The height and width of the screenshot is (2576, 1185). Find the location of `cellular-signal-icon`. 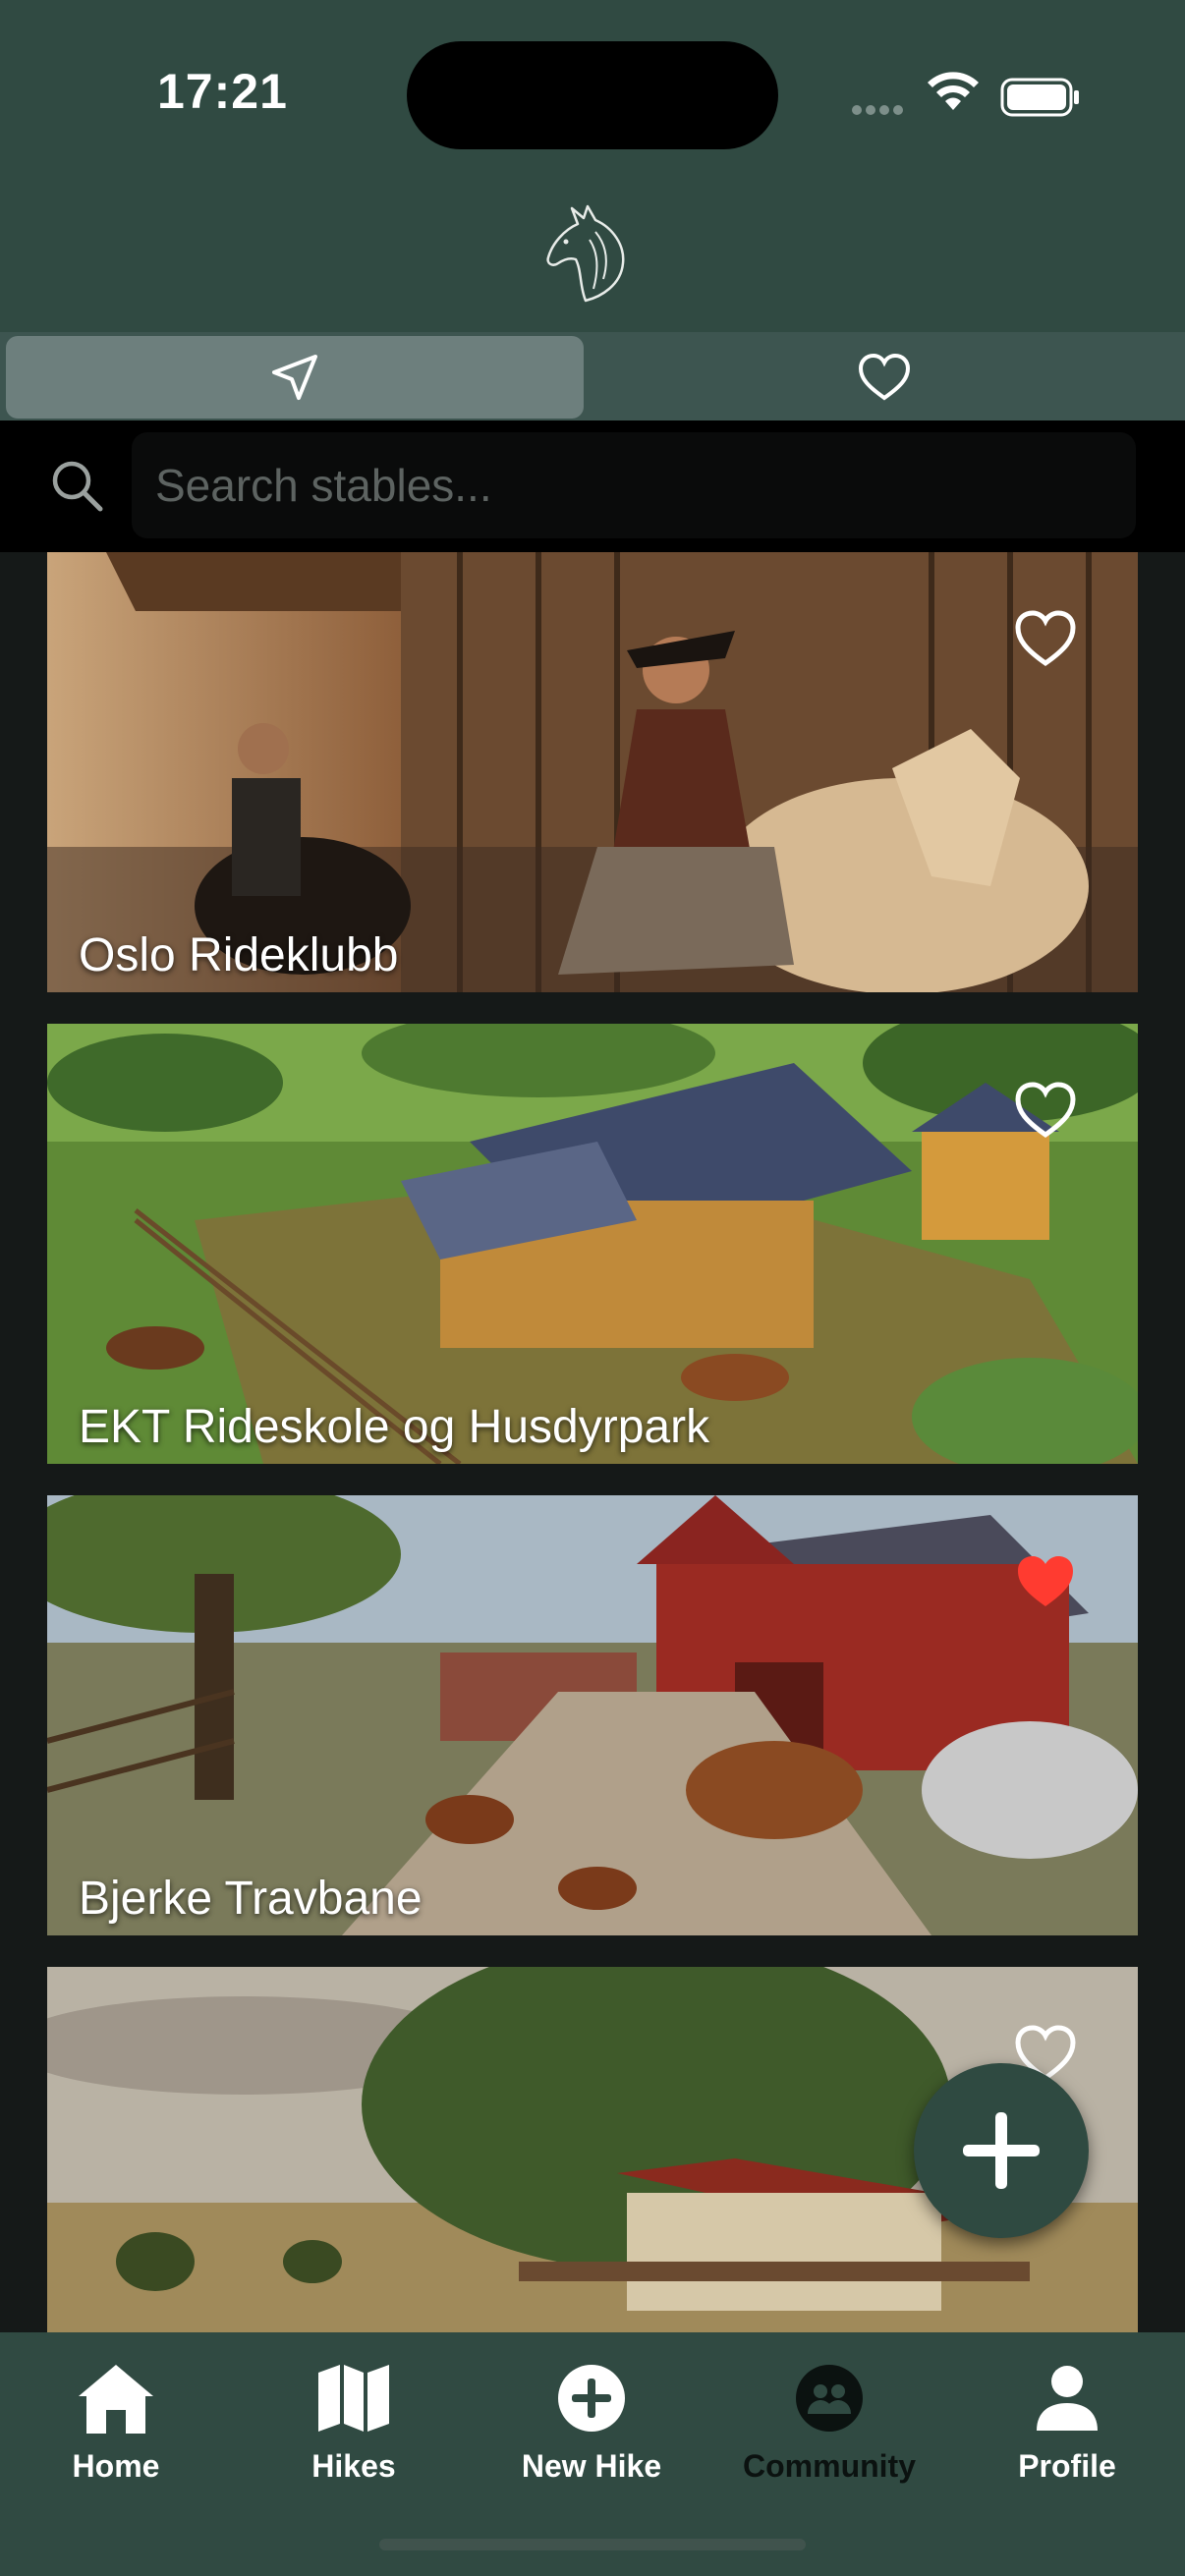

cellular-signal-icon is located at coordinates (878, 110).